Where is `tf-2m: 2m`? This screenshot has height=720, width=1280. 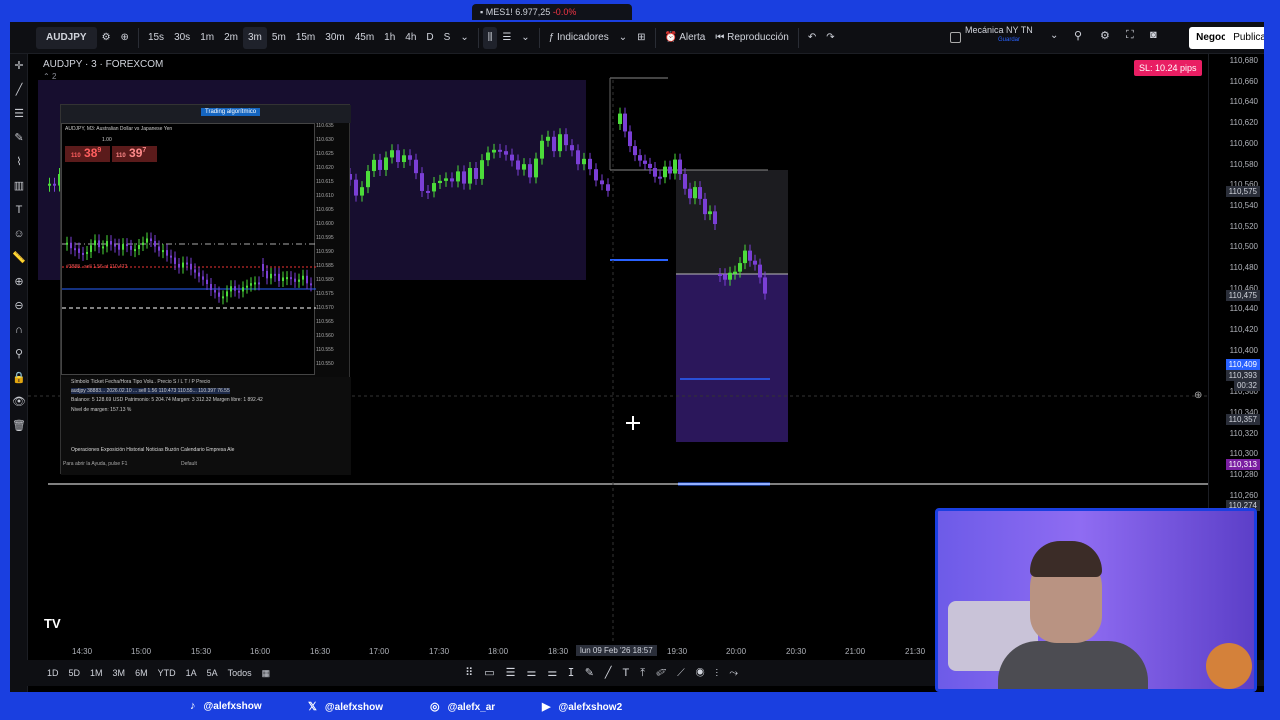 tf-2m: 2m is located at coordinates (231, 38).